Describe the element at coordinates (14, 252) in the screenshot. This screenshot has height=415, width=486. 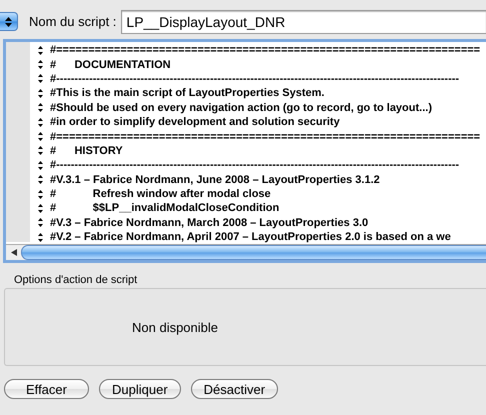
I see `scroll-left-arrow-icon` at that location.